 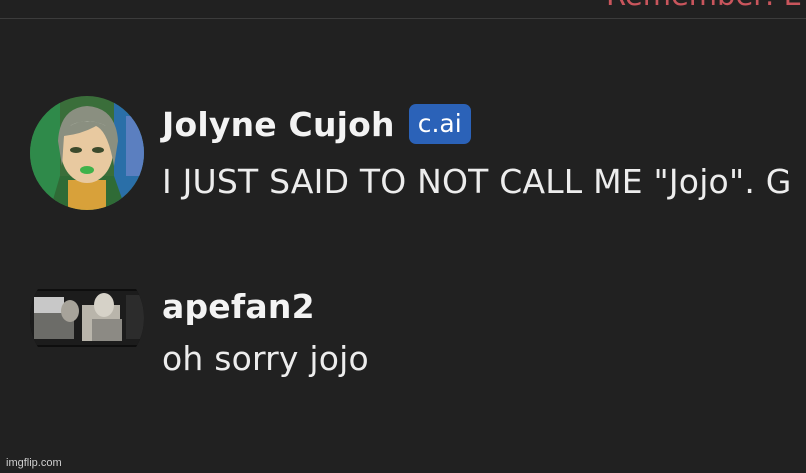 What do you see at coordinates (439, 124) in the screenshot?
I see `cai-badge: c.ai` at bounding box center [439, 124].